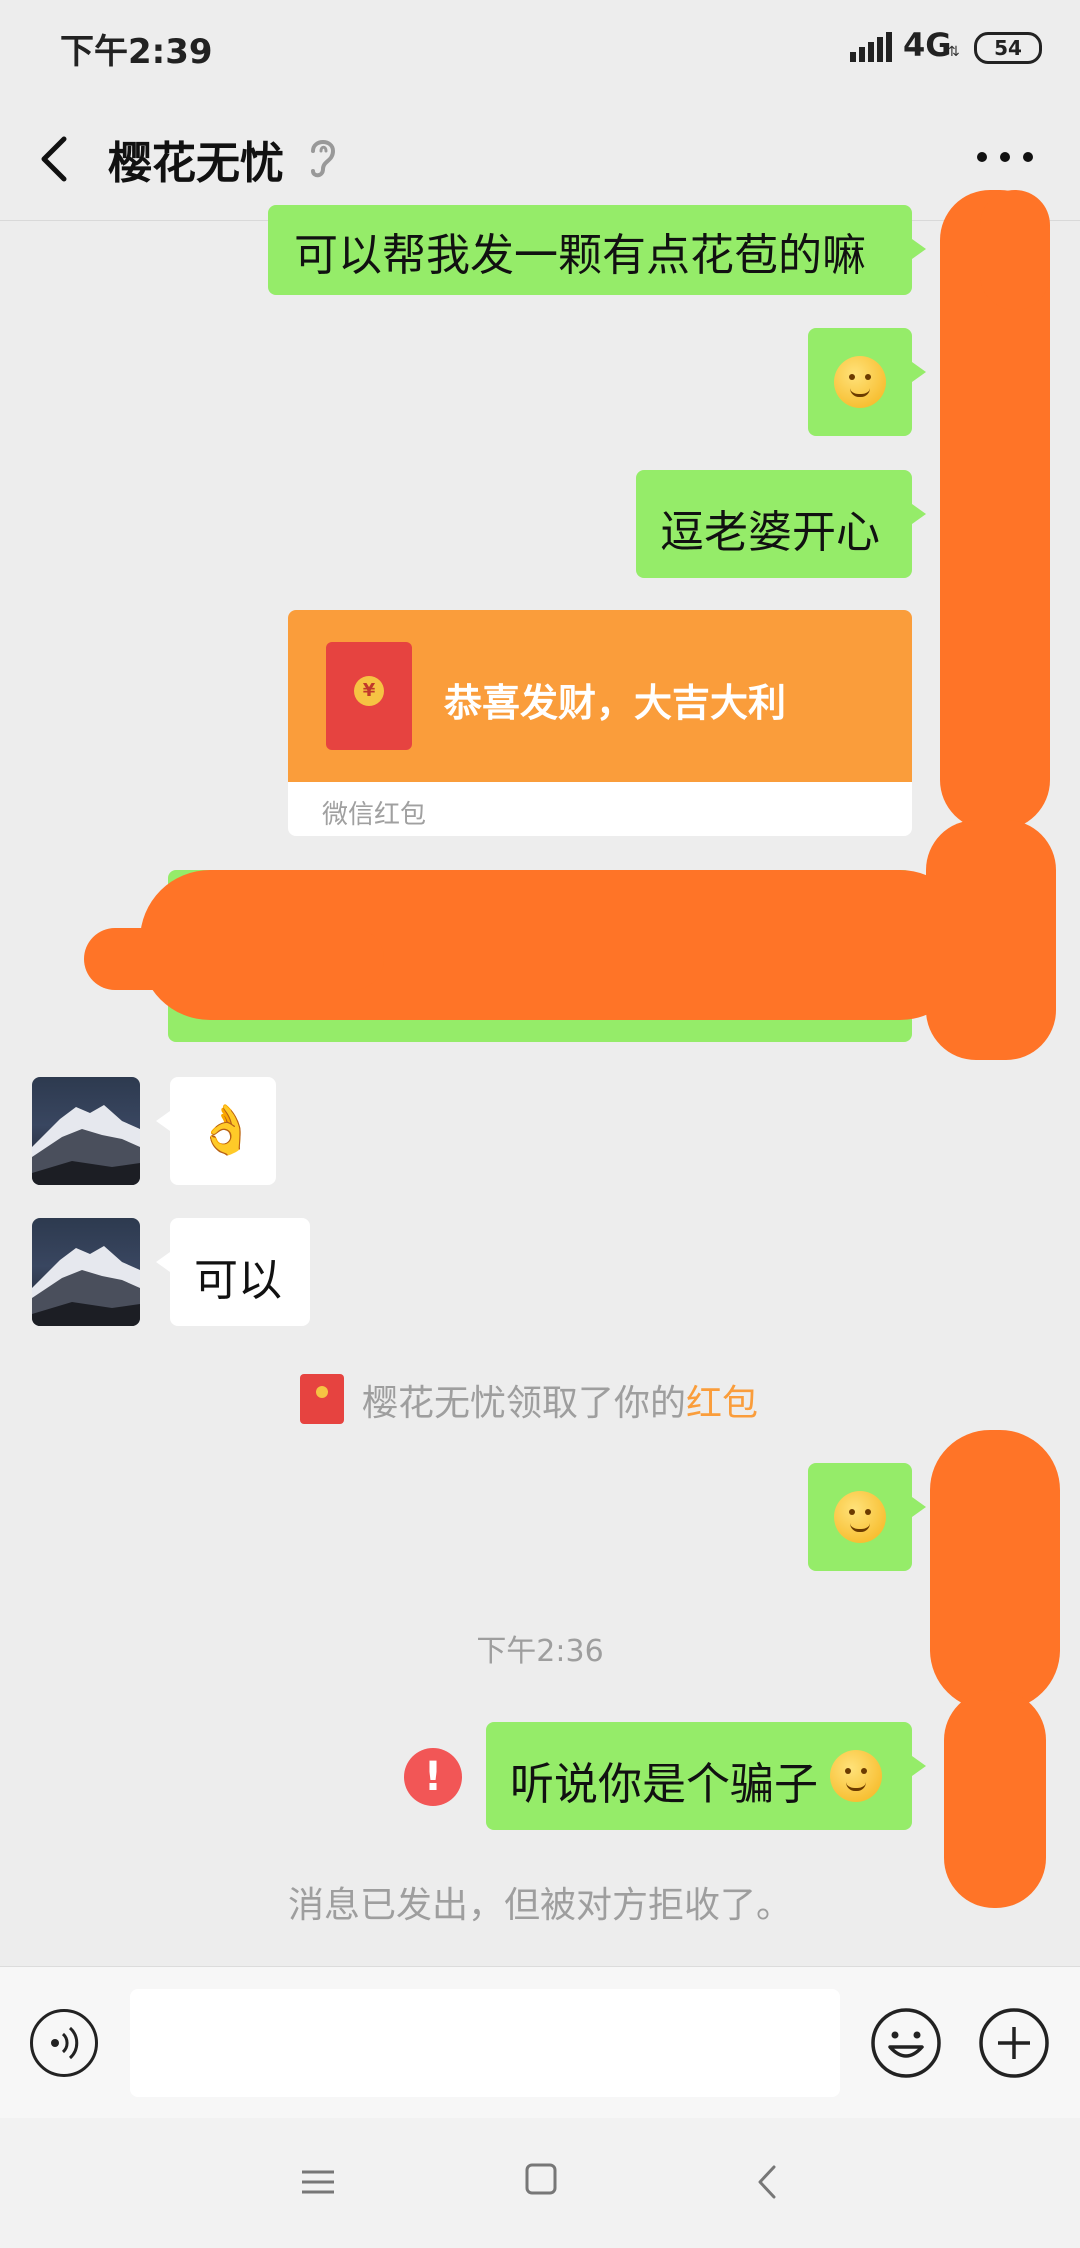 Image resolution: width=1080 pixels, height=2248 pixels. Describe the element at coordinates (58, 159) in the screenshot. I see `back-arrow-icon` at that location.